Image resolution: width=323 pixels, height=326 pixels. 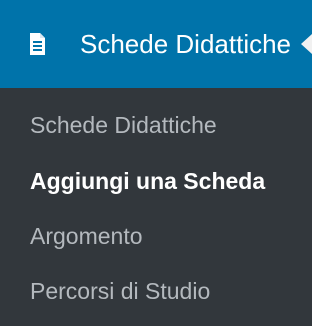 I want to click on submenu-item-percorsi-di-studio: Percorsi di Studio, so click(x=120, y=291).